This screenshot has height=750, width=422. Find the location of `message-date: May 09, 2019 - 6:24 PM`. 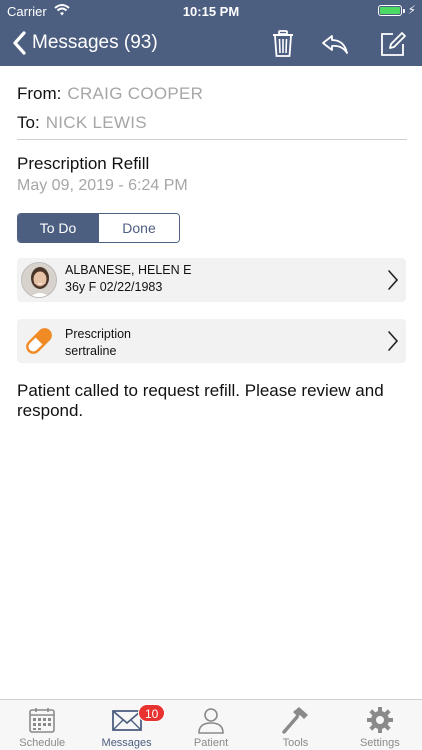

message-date: May 09, 2019 - 6:24 PM is located at coordinates (102, 185).